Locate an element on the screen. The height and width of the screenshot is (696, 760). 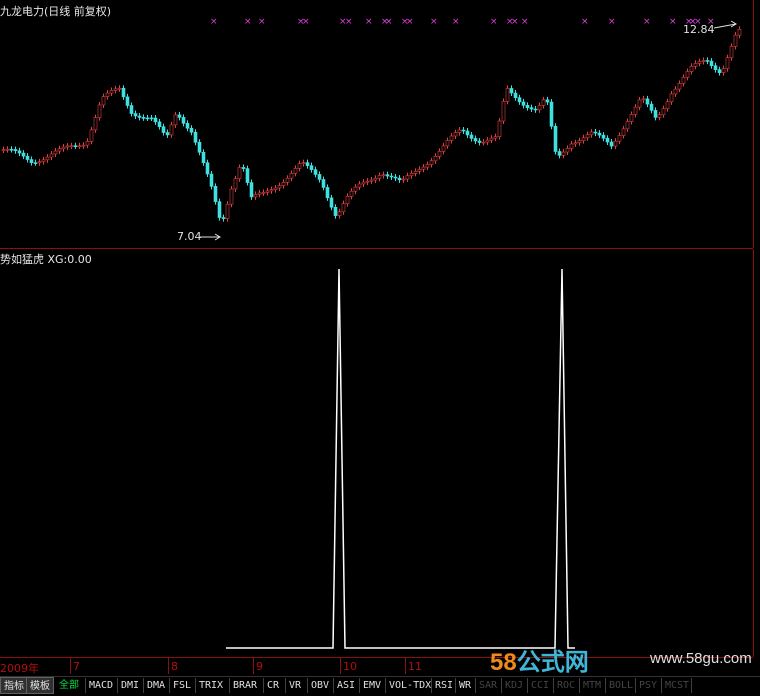
tab-rsi: RSI is located at coordinates (444, 685).